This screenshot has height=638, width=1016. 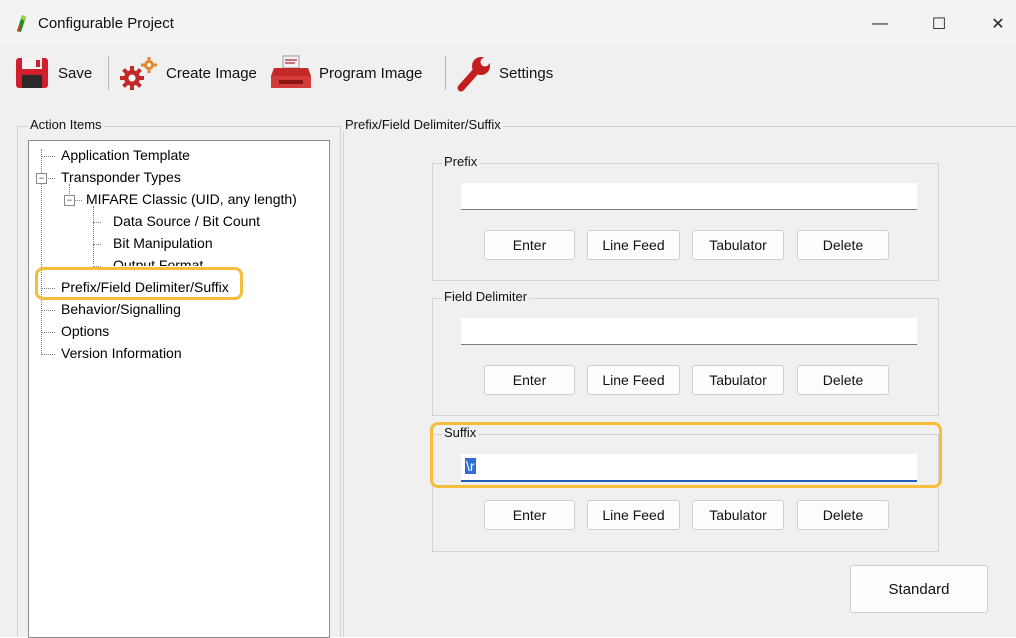 What do you see at coordinates (633, 245) in the screenshot?
I see `prefix-line-feed-button: Line Feed` at bounding box center [633, 245].